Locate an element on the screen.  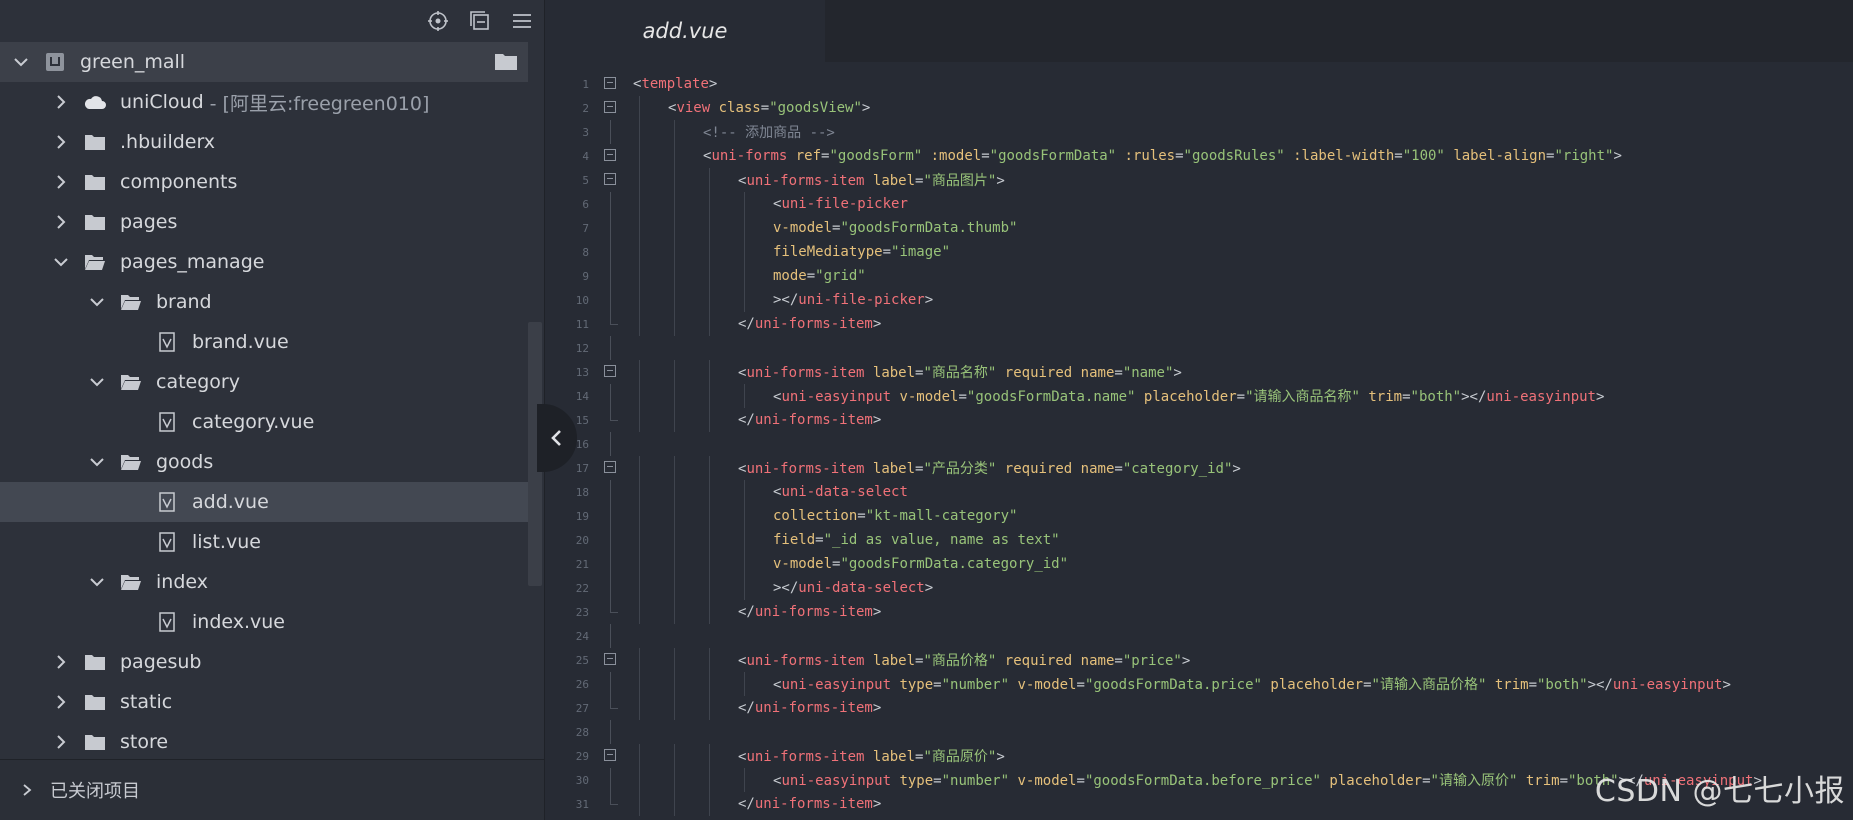
code-line: 28 is located at coordinates (1199, 732).